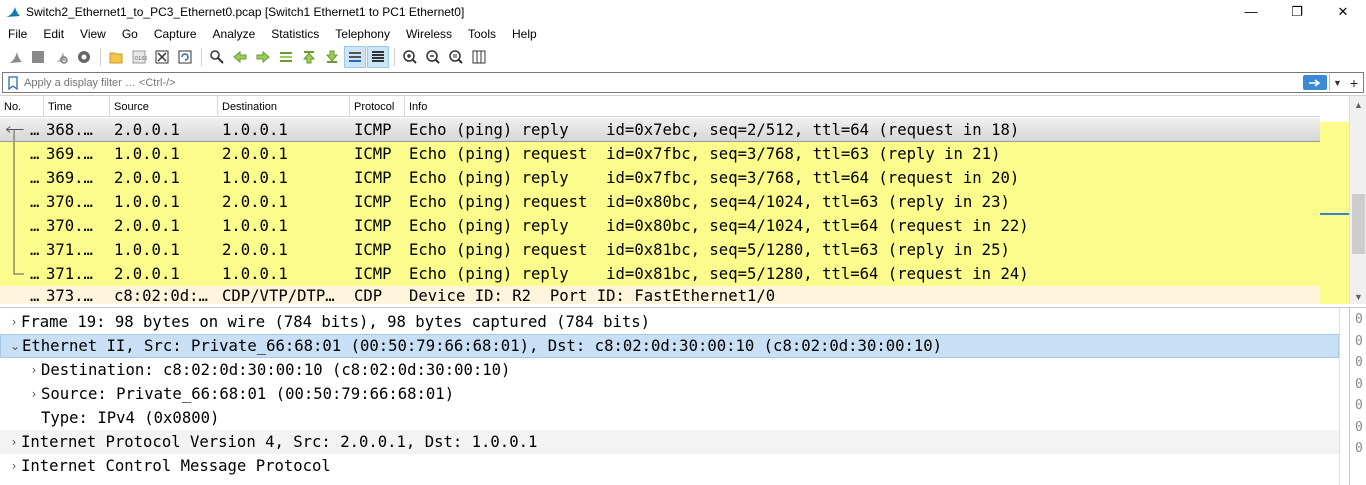 The height and width of the screenshot is (485, 1366). I want to click on close-button: ✕, so click(1343, 11).